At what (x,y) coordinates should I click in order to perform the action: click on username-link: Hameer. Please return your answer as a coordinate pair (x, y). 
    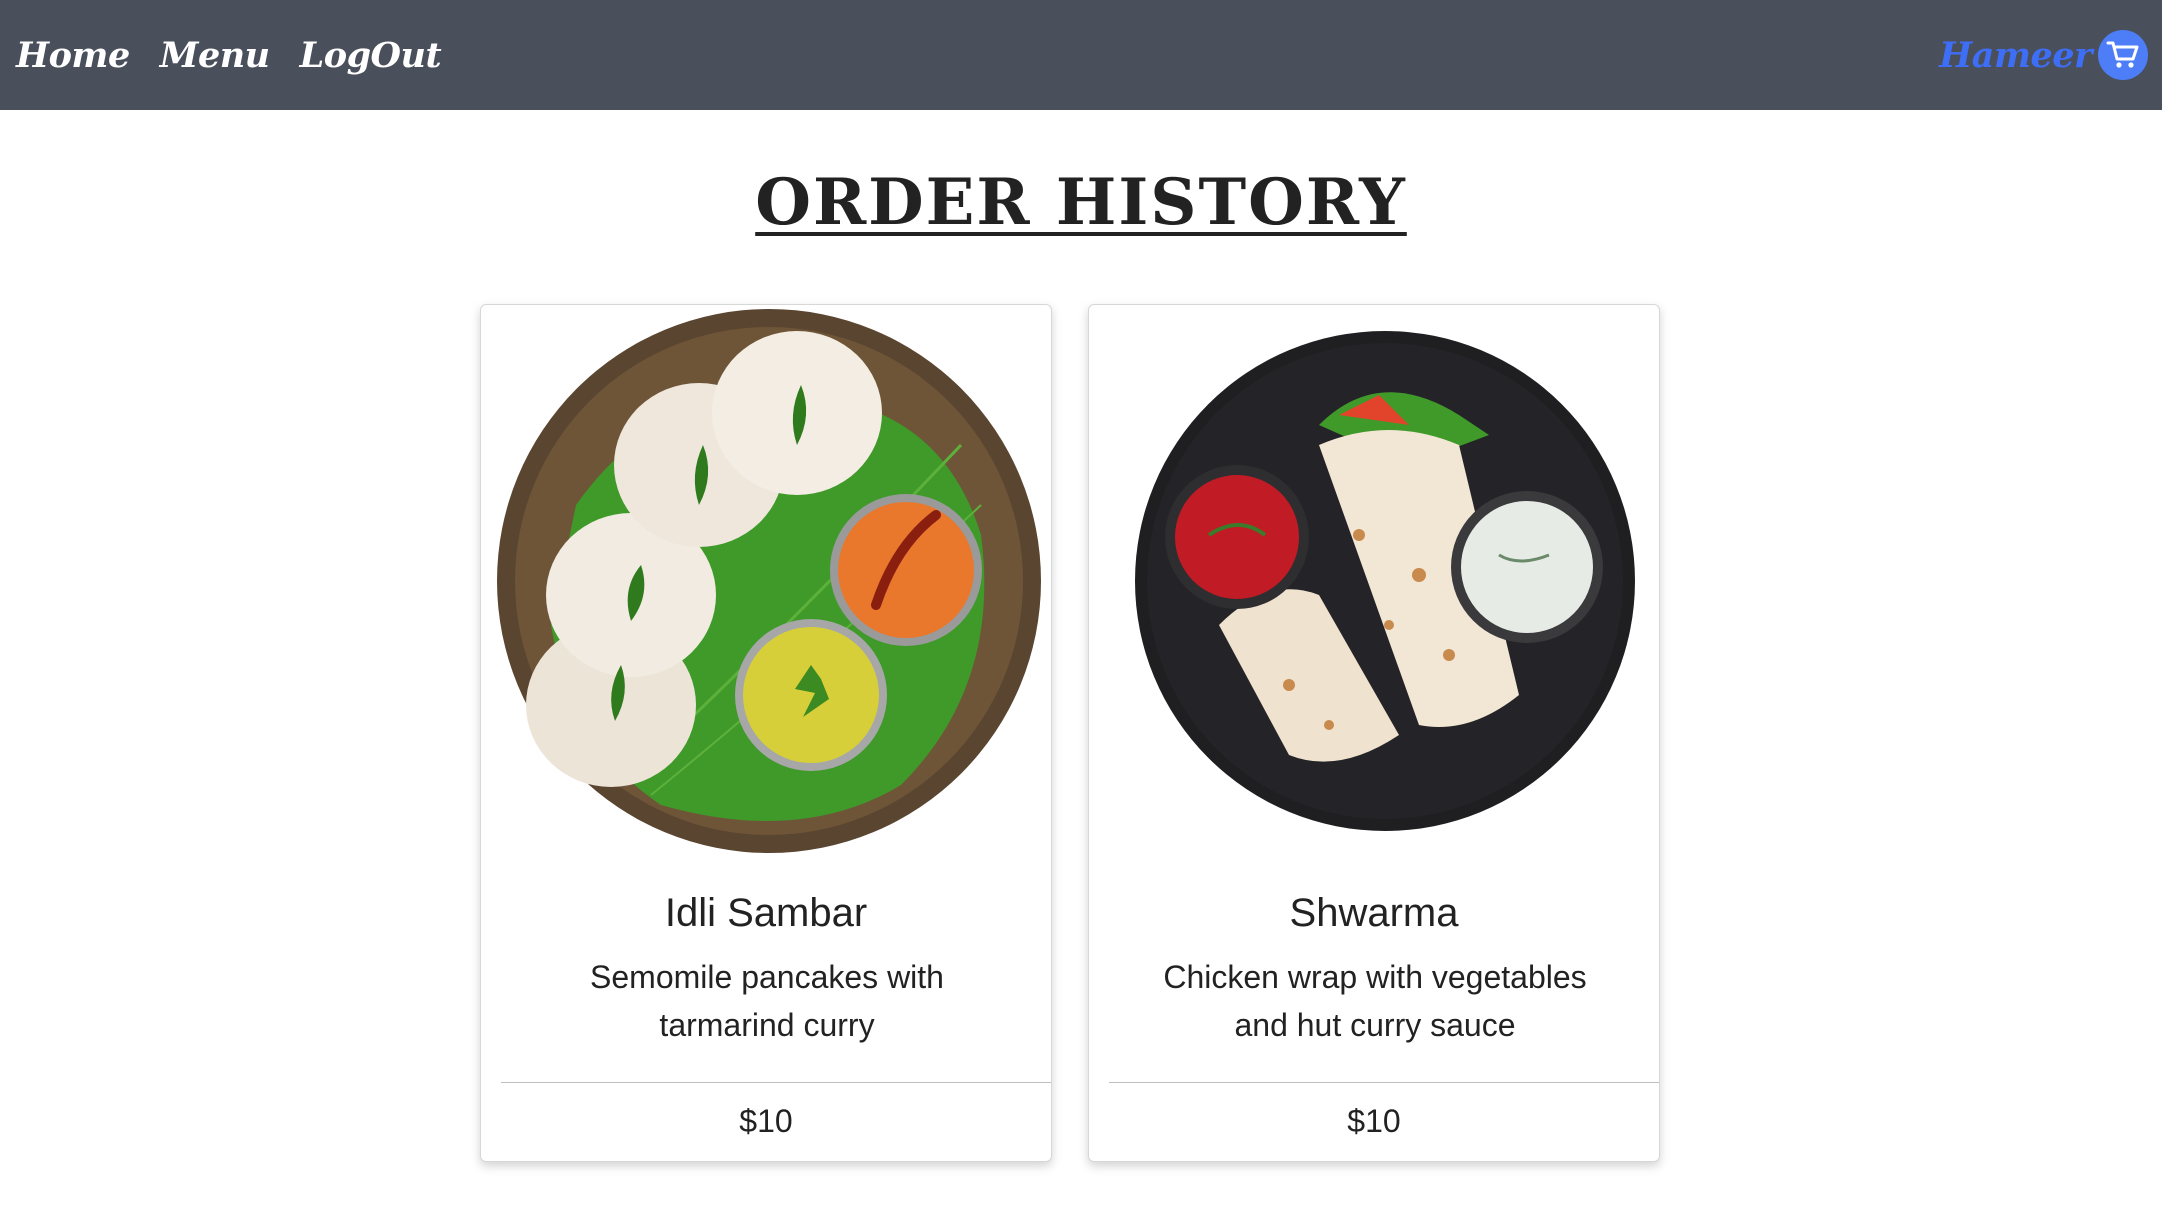
    Looking at the image, I should click on (2015, 55).